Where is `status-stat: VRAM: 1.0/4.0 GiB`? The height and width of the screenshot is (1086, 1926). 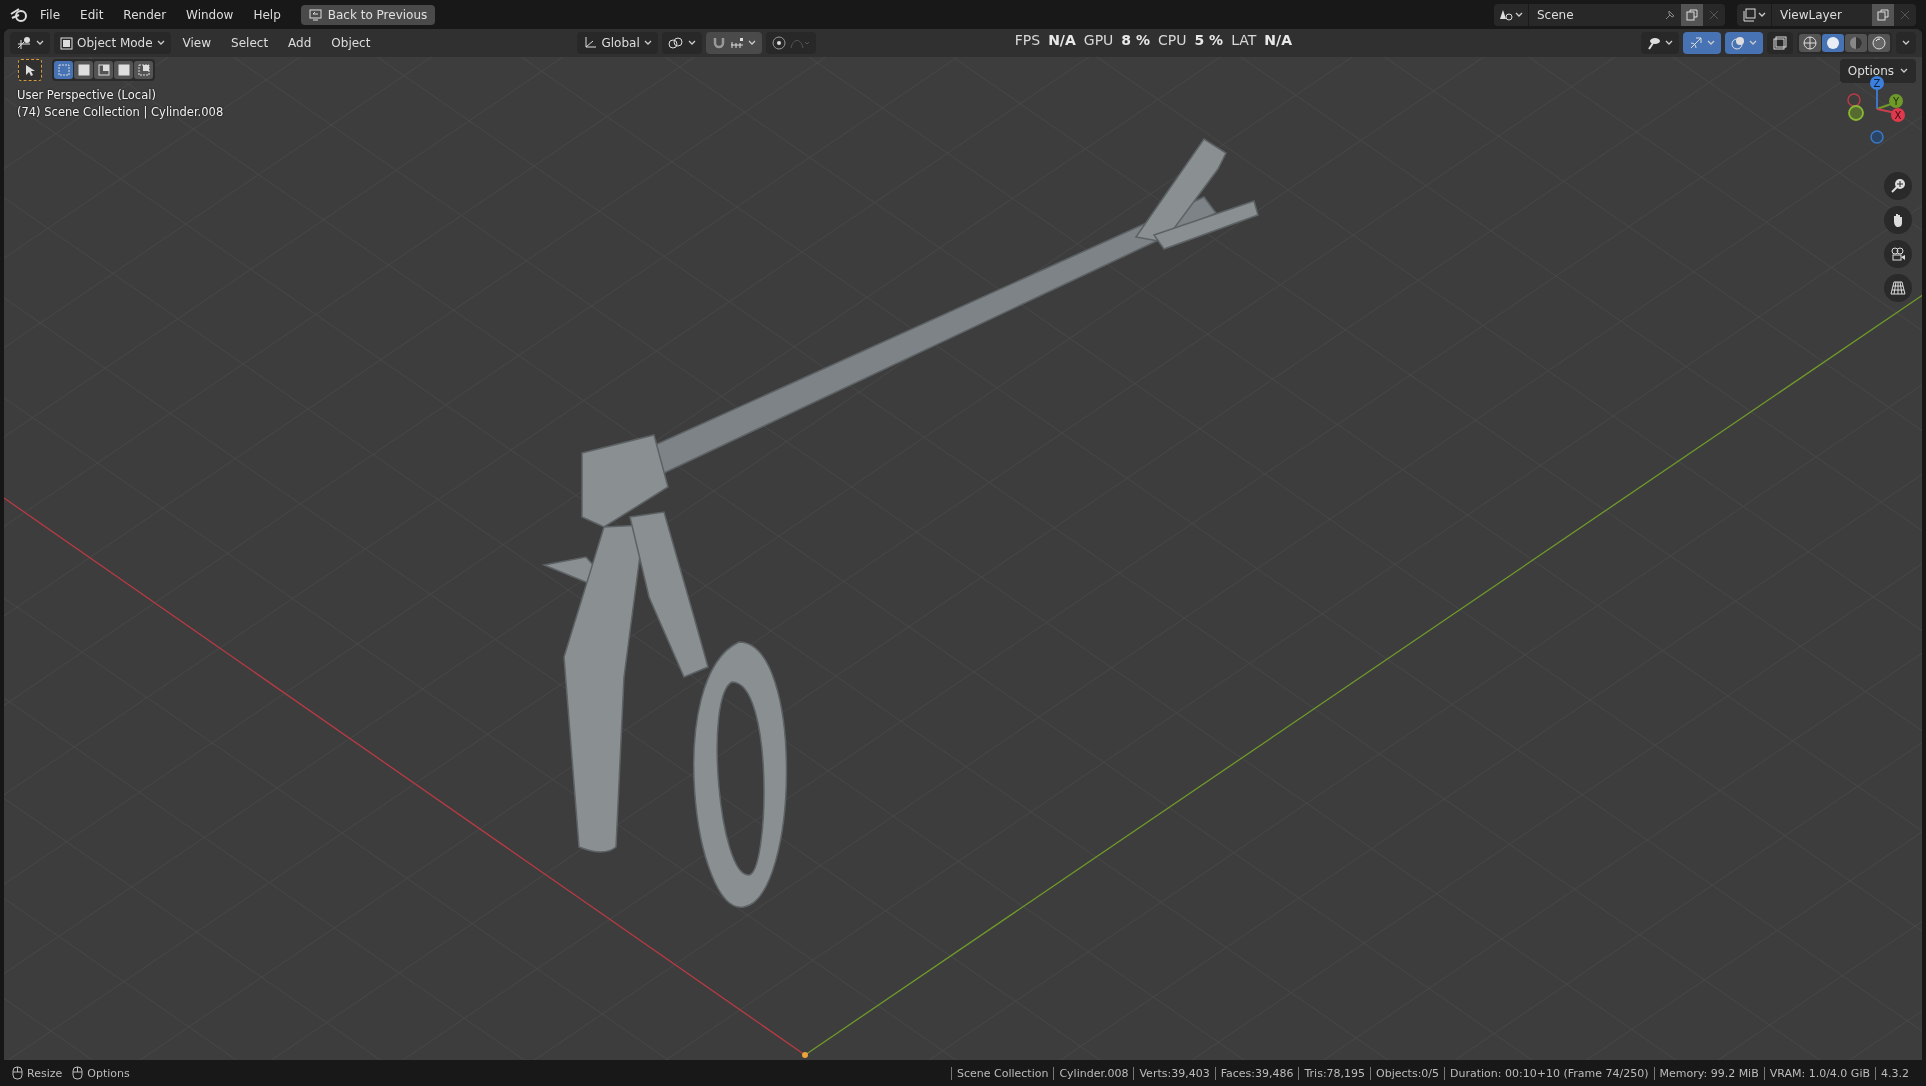
status-stat: VRAM: 1.0/4.0 GiB is located at coordinates (1819, 1073).